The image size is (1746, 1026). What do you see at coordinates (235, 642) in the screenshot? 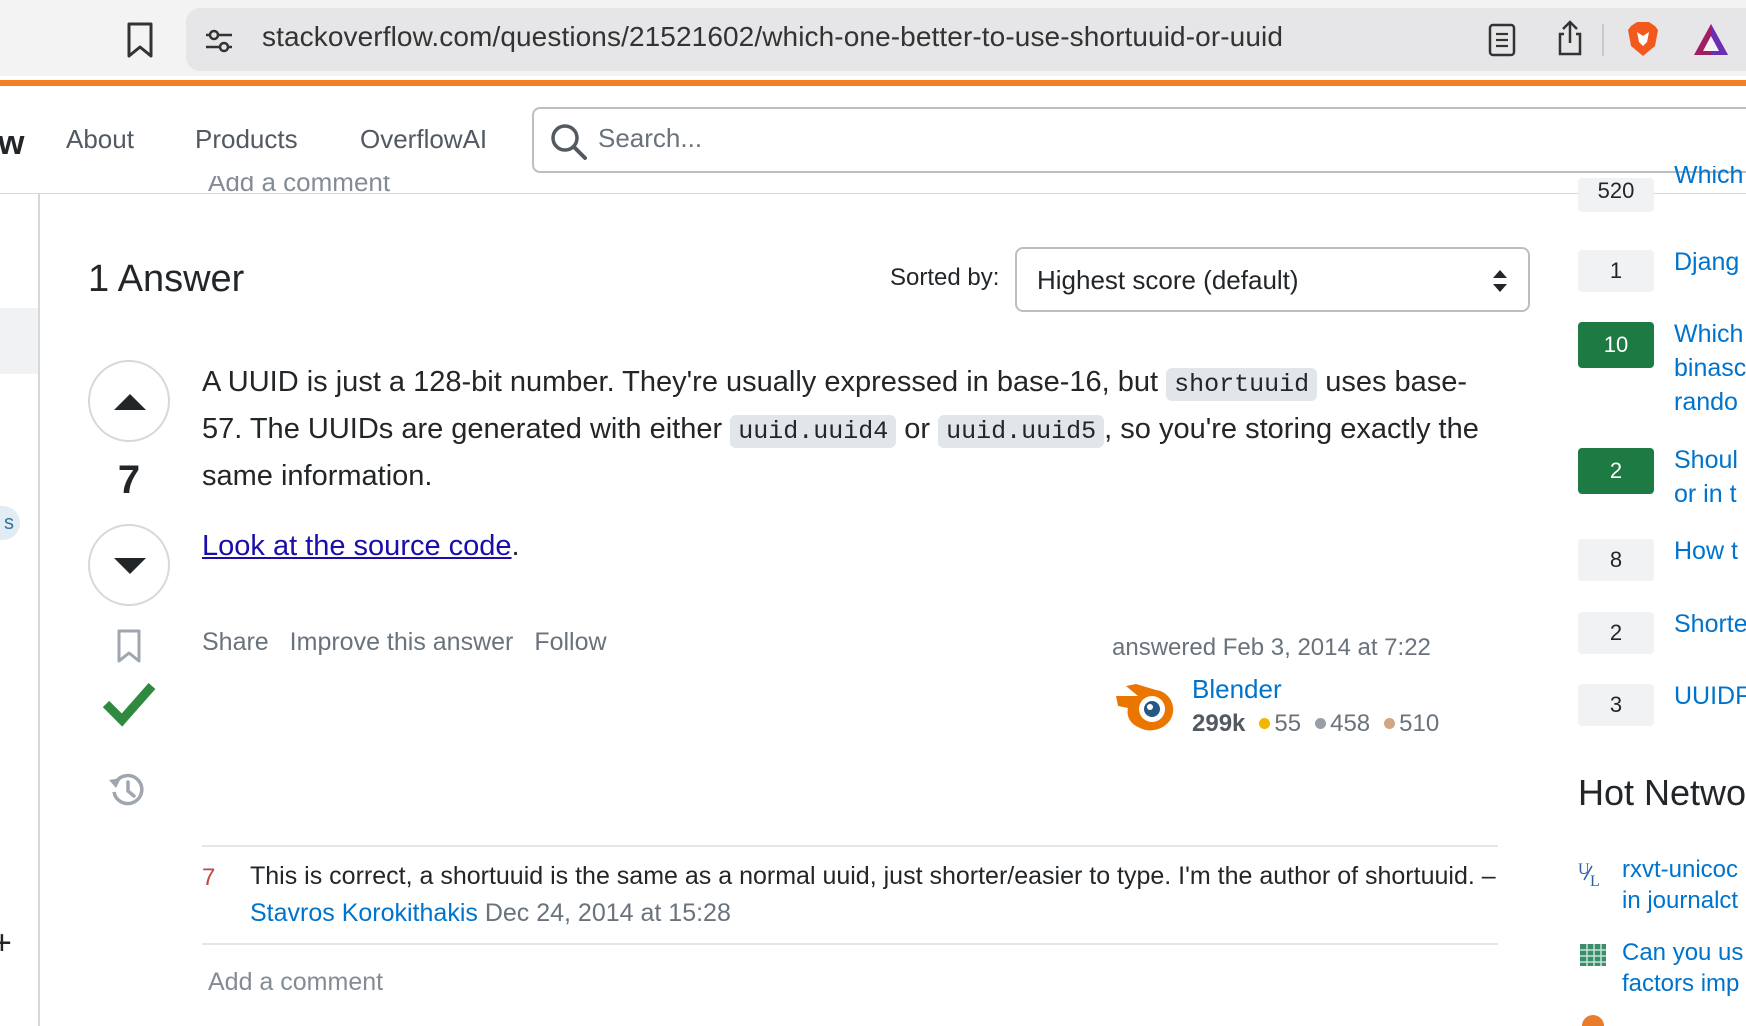
I see `share-link: Share` at bounding box center [235, 642].